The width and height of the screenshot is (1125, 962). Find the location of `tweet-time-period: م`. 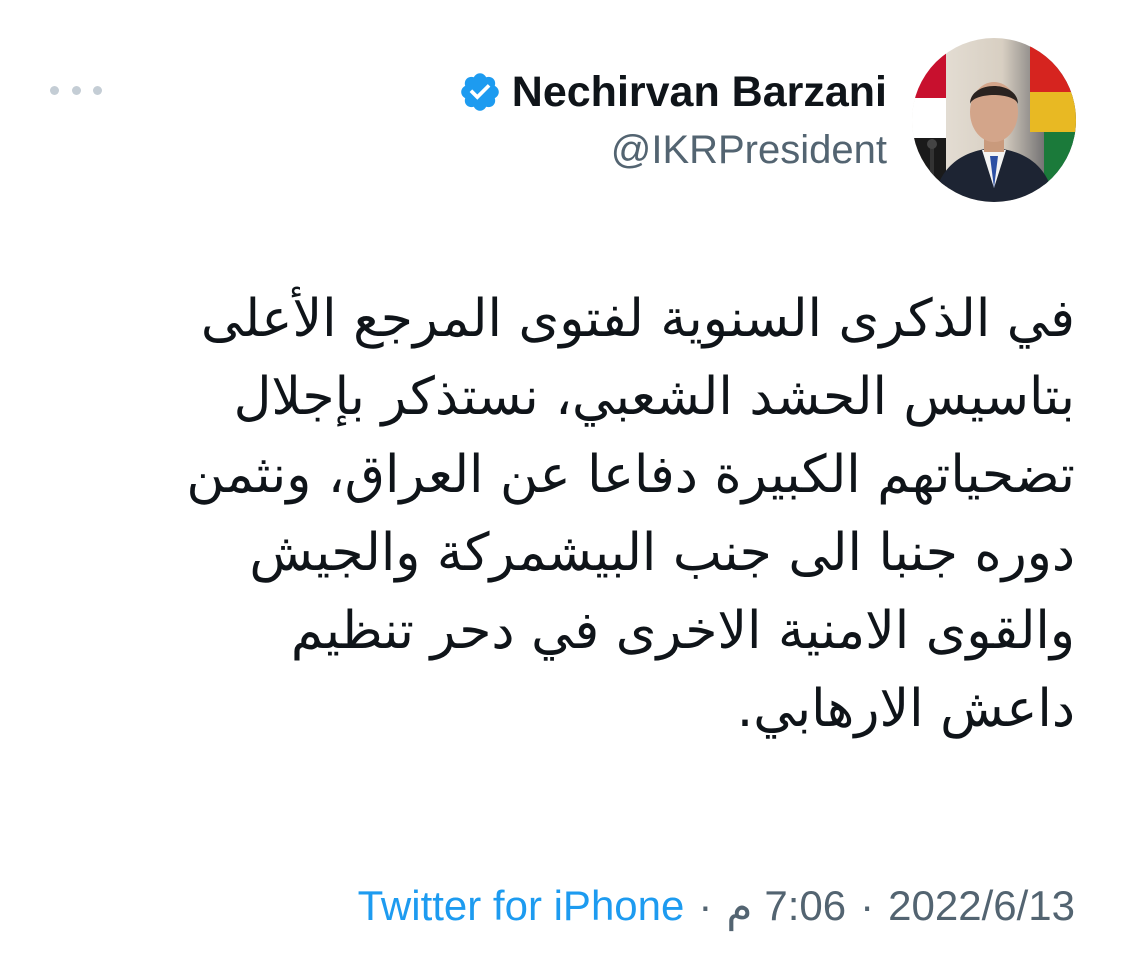

tweet-time-period: م is located at coordinates (739, 906).